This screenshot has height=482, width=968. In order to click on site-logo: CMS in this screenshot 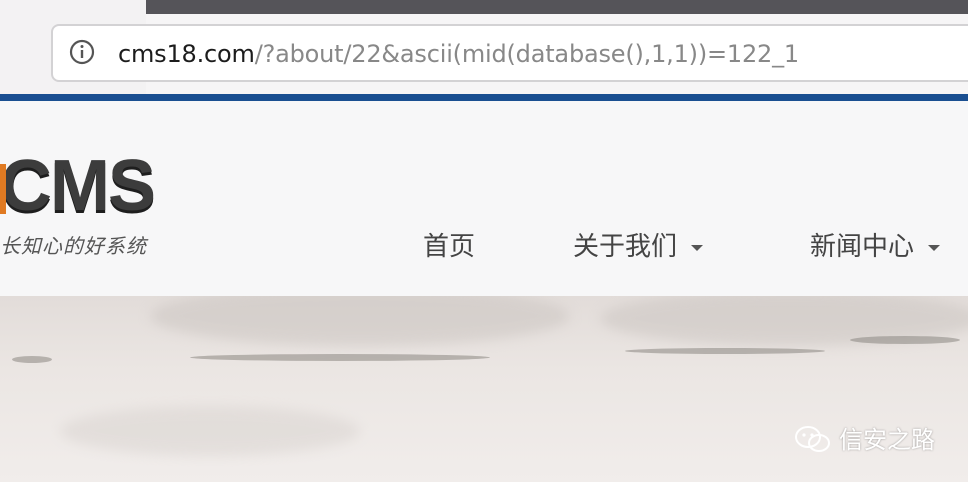, I will do `click(78, 186)`.